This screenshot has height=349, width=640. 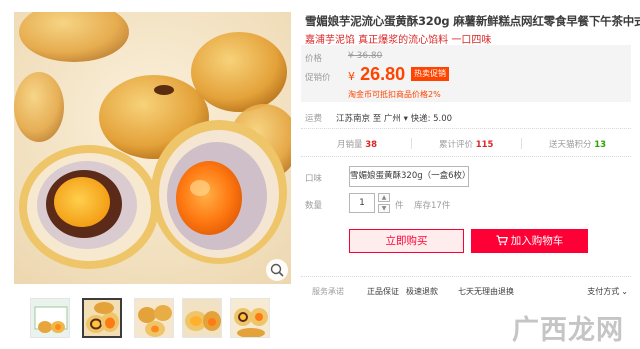 I want to click on service-commitments: 服务承诺 正品保证 极速退款 七天无理由退换 支付方式 ⌄, so click(x=471, y=292).